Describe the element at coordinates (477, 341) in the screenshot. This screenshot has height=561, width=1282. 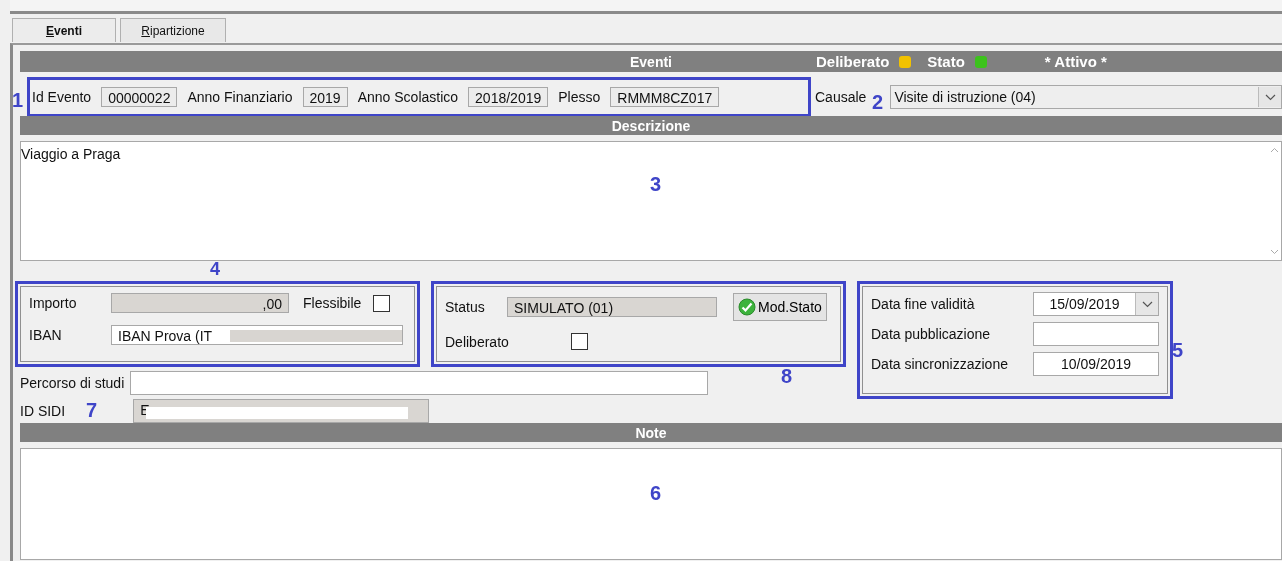
I see `field-label: Deliberato` at that location.